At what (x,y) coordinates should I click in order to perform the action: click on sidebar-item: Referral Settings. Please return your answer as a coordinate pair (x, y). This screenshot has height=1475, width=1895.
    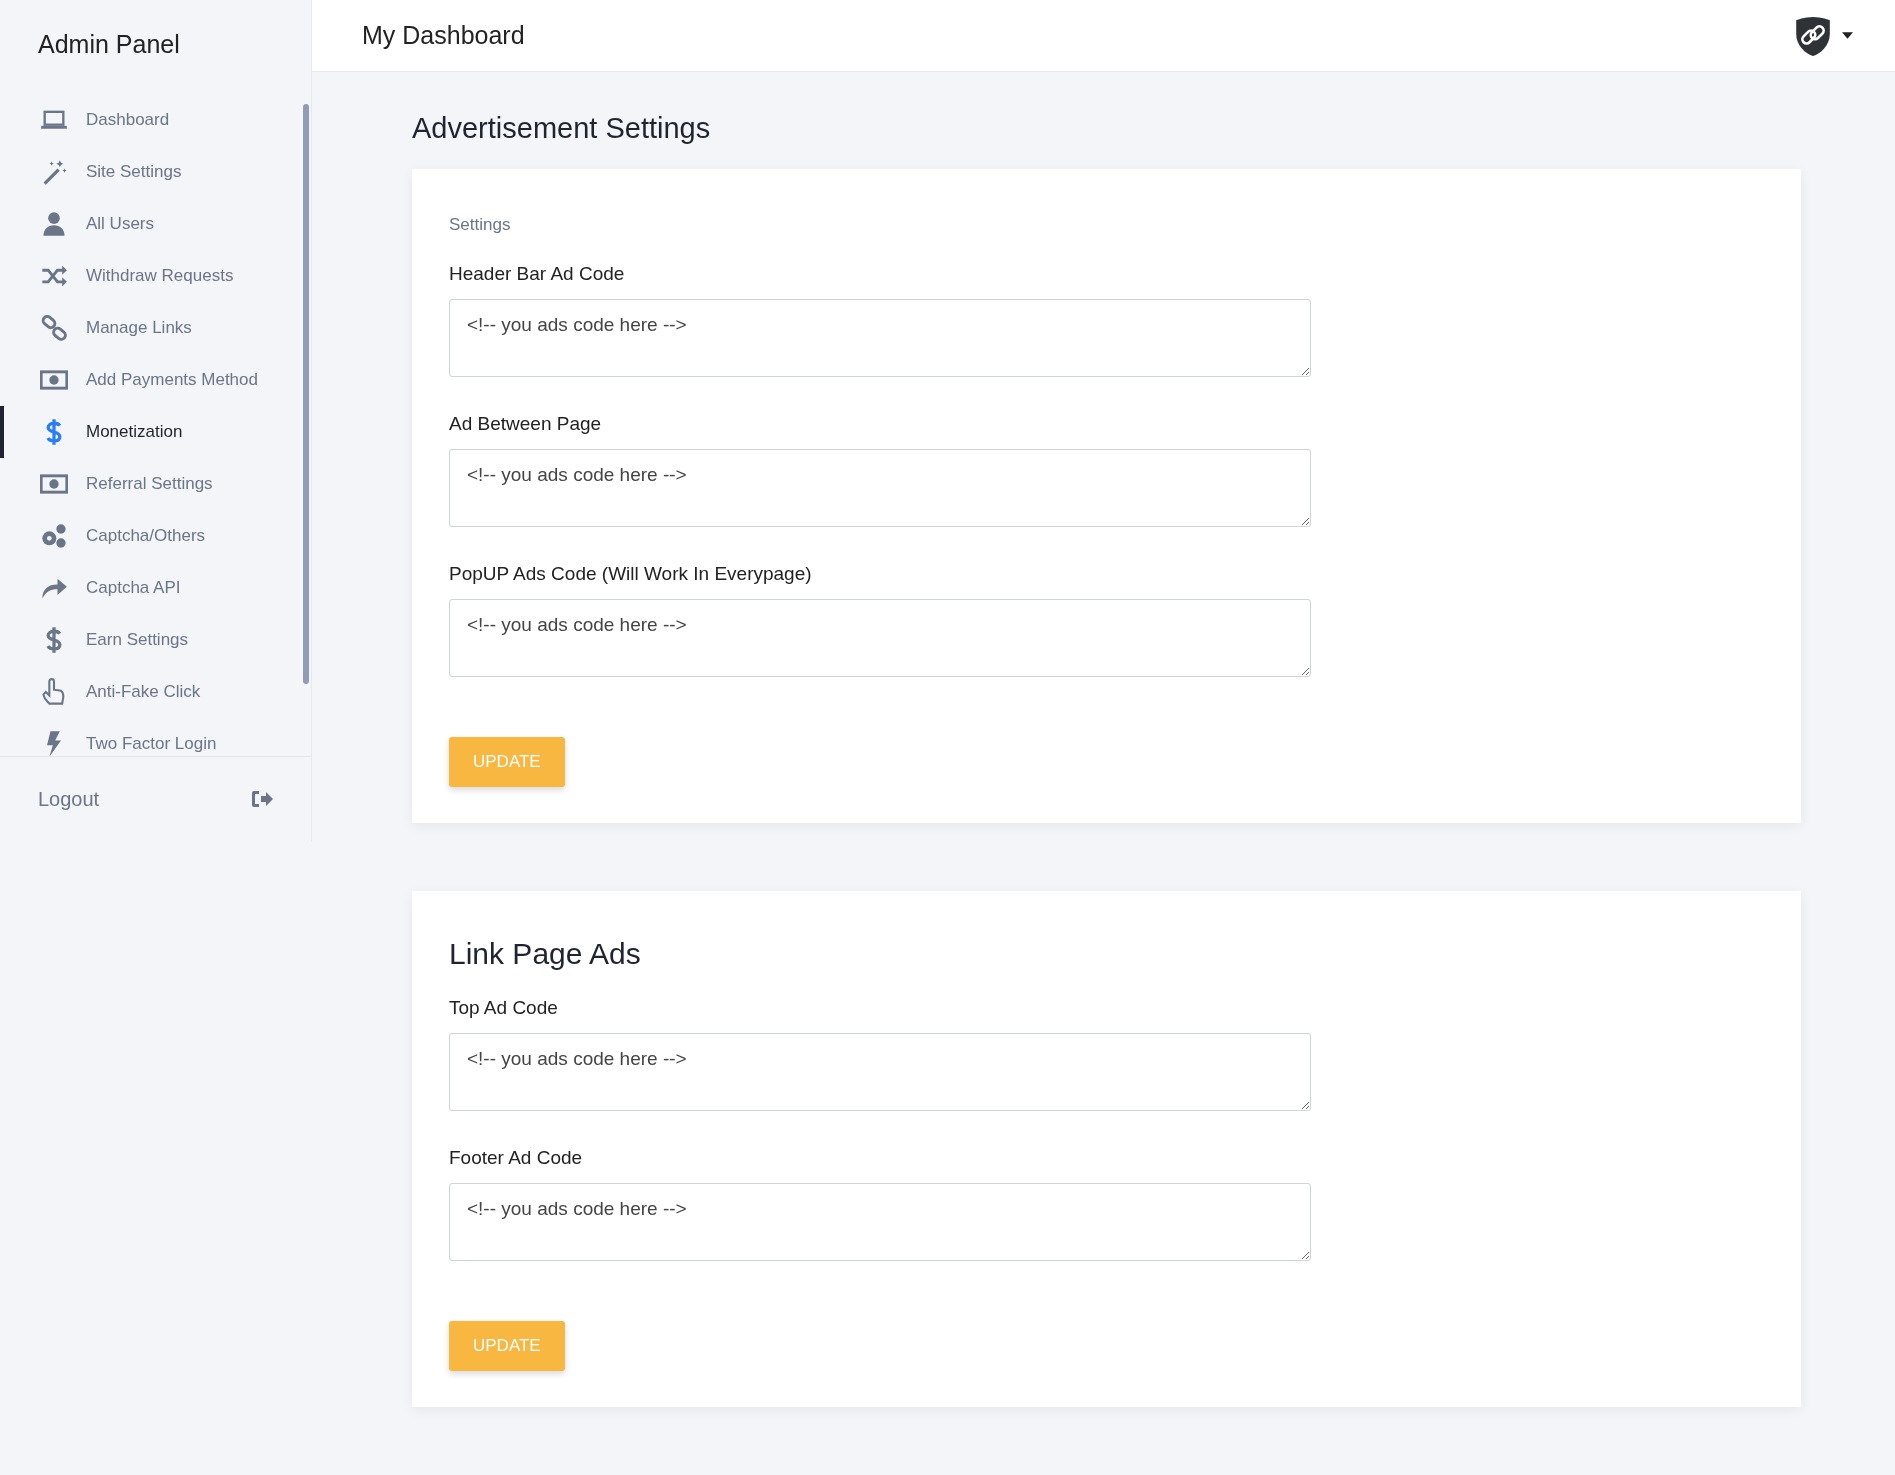
    Looking at the image, I should click on (155, 484).